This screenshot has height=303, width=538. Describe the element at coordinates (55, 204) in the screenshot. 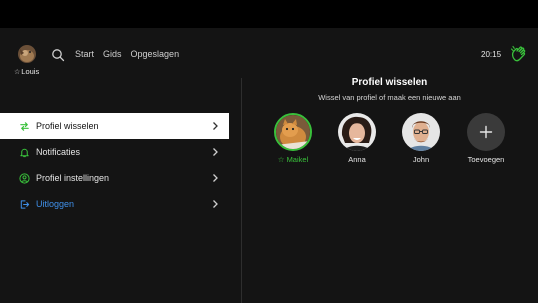

I see `menu-item-label: Uitloggen` at that location.